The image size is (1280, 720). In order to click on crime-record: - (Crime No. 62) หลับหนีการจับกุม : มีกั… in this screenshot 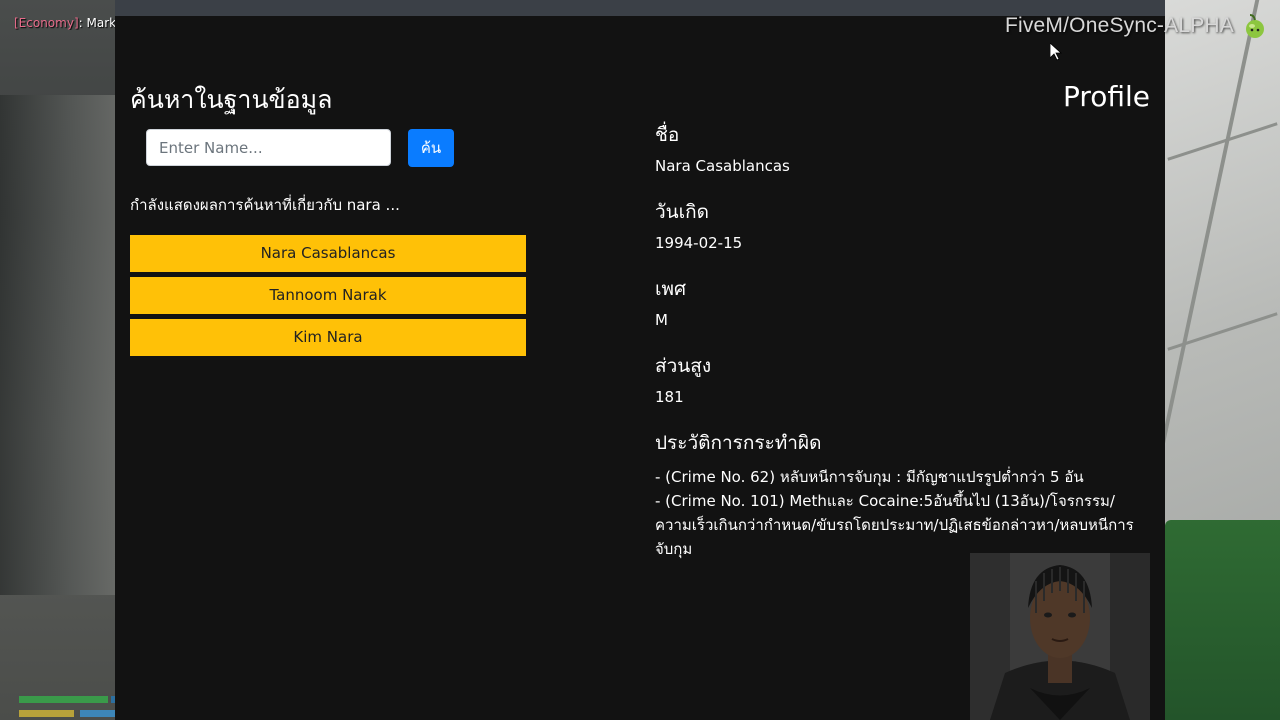, I will do `click(869, 477)`.